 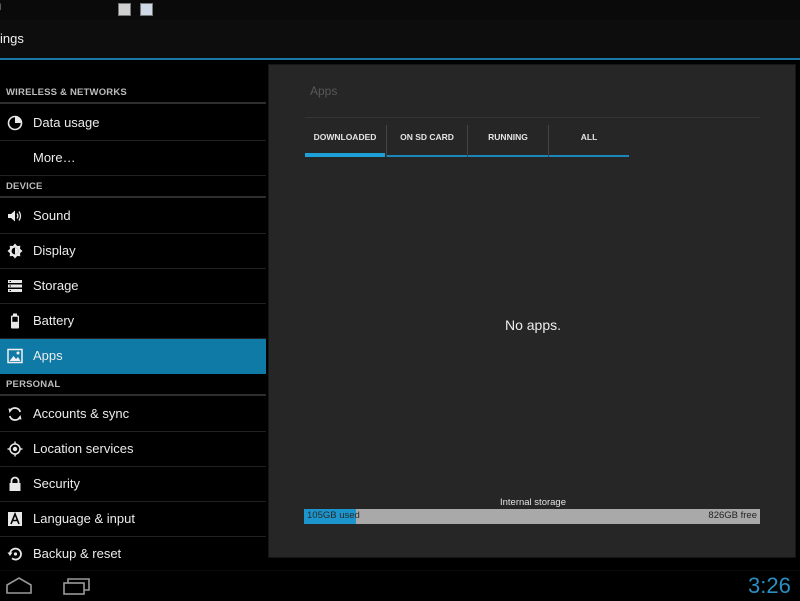 What do you see at coordinates (133, 251) in the screenshot?
I see `sidebar-item-display: Display` at bounding box center [133, 251].